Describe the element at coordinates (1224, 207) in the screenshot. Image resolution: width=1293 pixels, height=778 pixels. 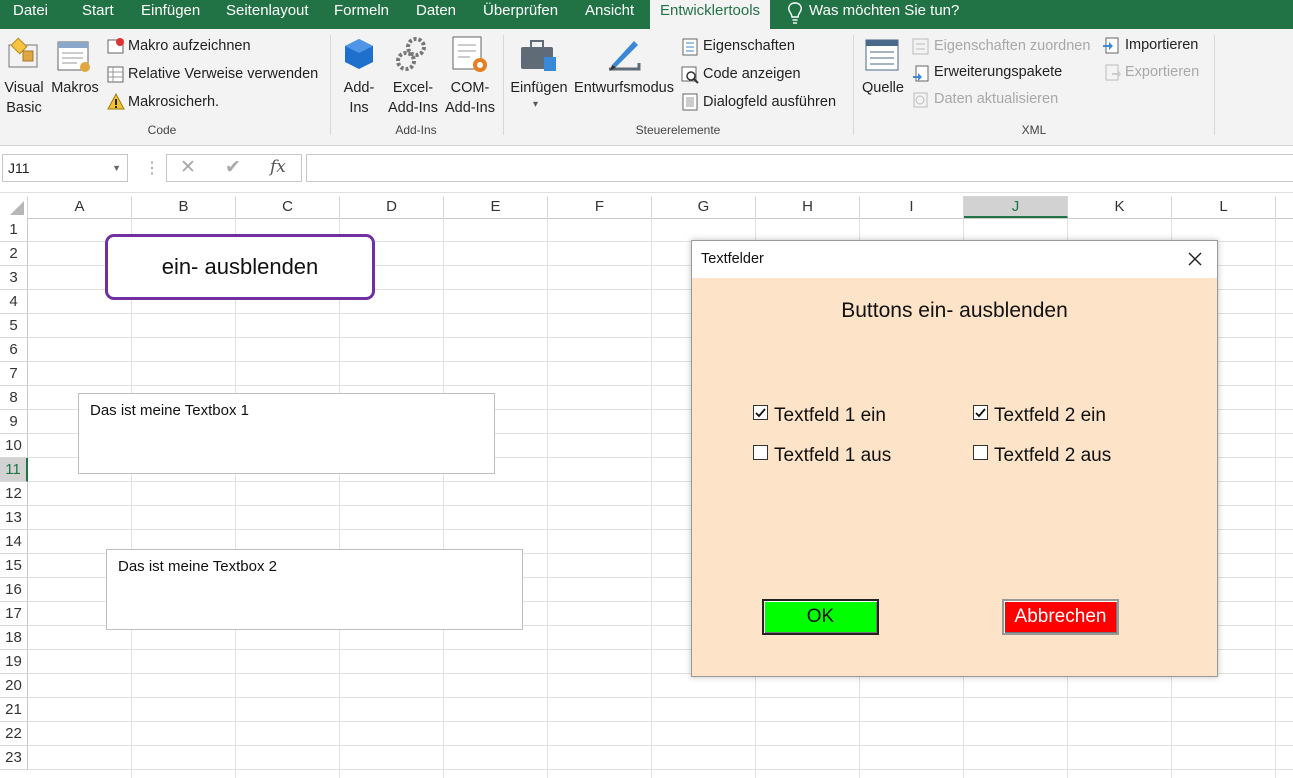
I see `column-header: L` at that location.